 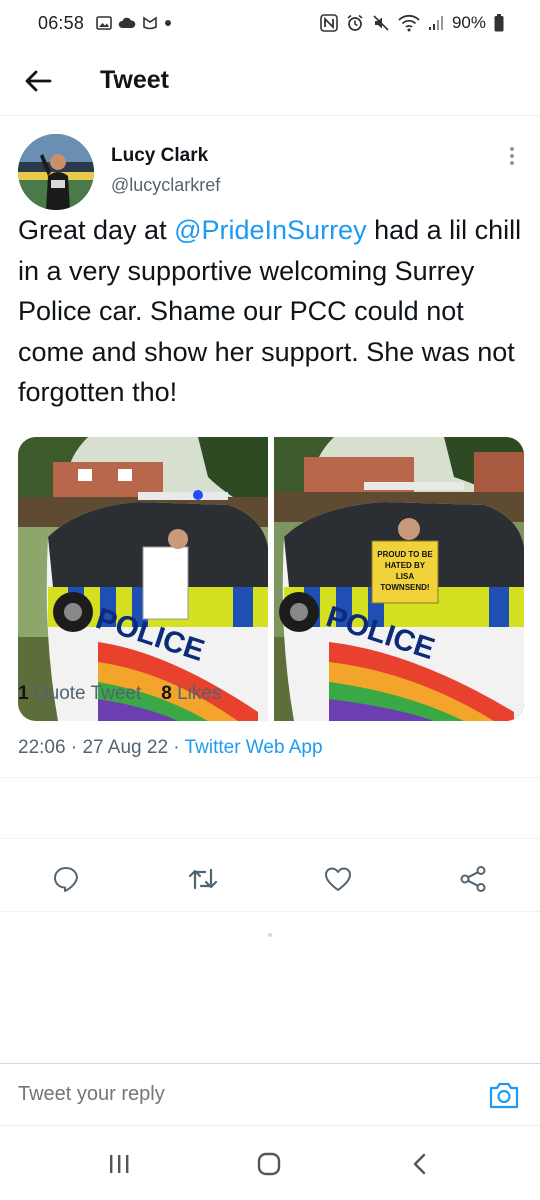 I want to click on quote-tweets-stat: 1 Quote Tweet, so click(x=79, y=694).